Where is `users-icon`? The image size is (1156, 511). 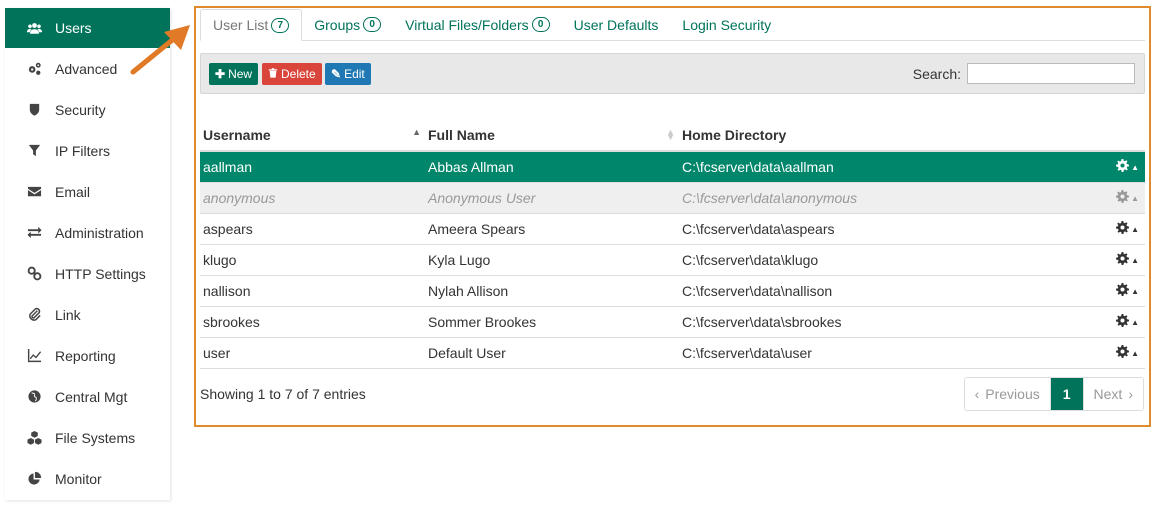
users-icon is located at coordinates (34, 28).